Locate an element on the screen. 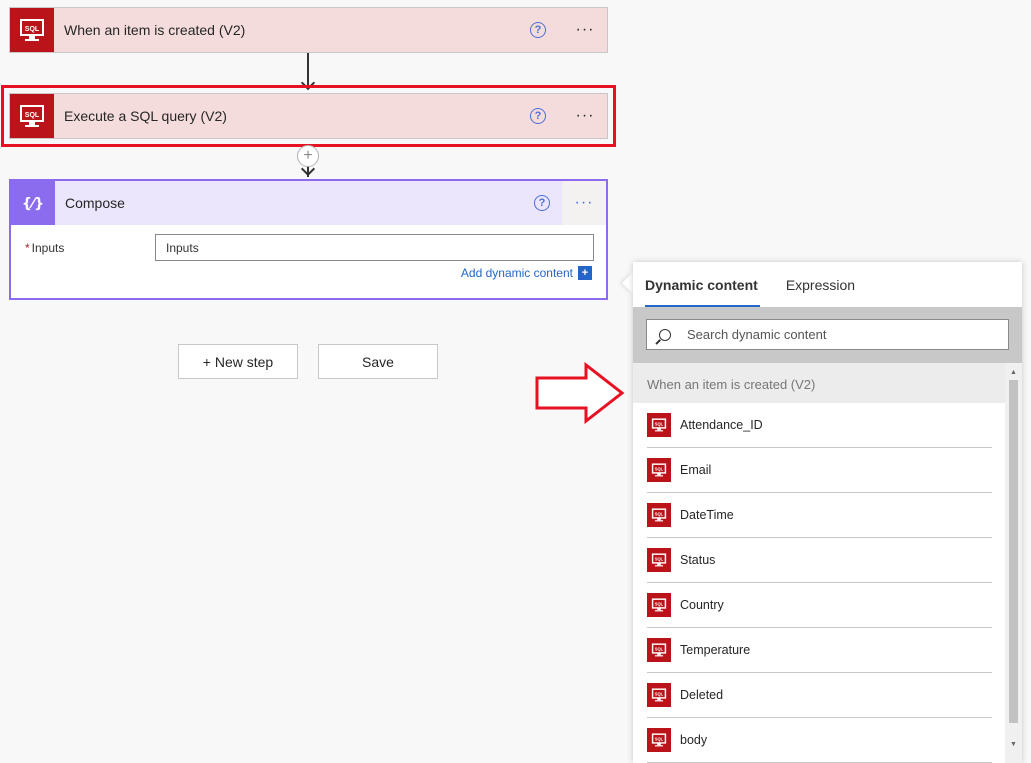  search-area: Search dynamic content is located at coordinates (827, 335).